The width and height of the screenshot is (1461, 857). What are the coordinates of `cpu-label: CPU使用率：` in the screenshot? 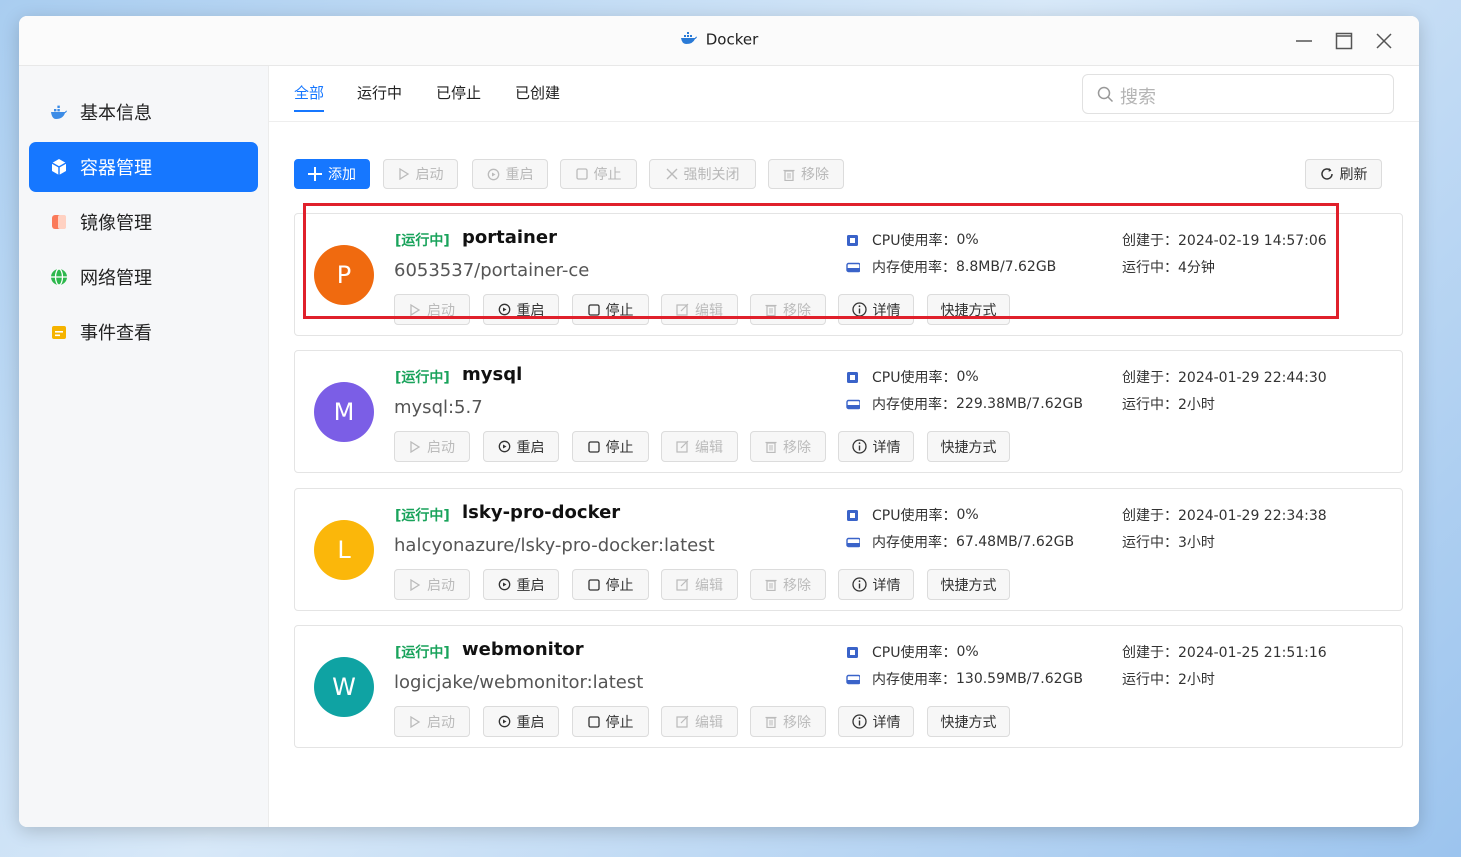 It's located at (914, 378).